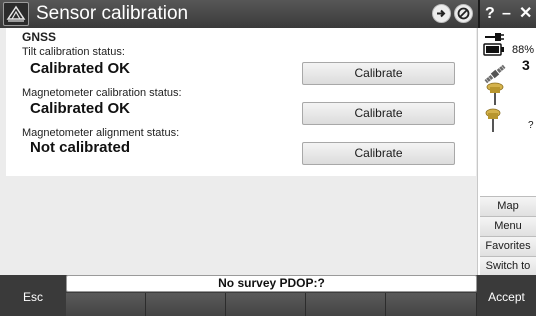 The width and height of the screenshot is (536, 316). I want to click on help-button: ?, so click(490, 14).